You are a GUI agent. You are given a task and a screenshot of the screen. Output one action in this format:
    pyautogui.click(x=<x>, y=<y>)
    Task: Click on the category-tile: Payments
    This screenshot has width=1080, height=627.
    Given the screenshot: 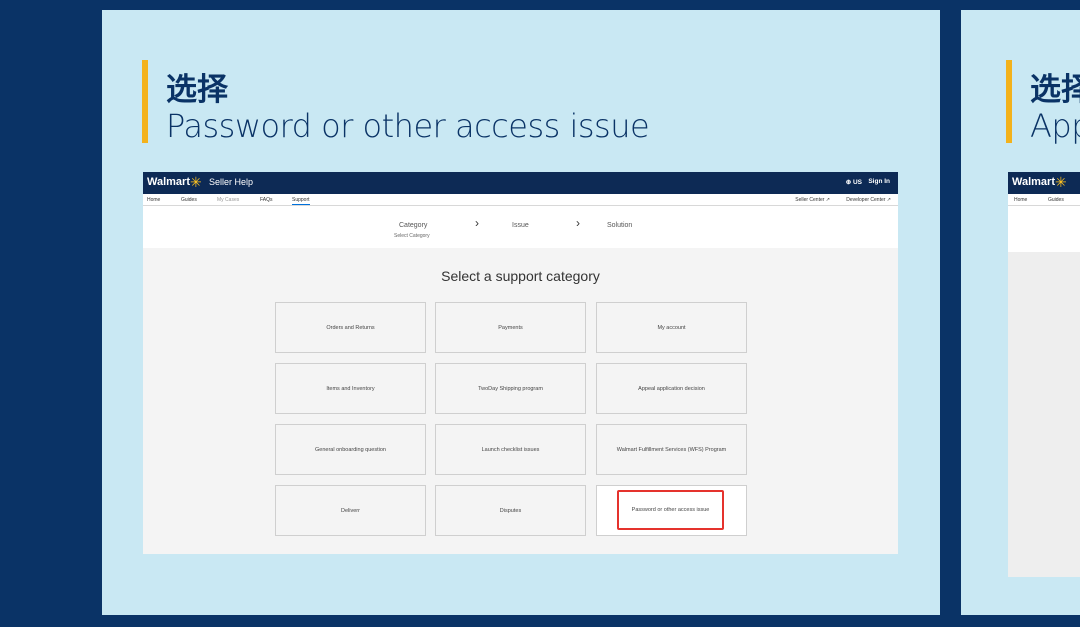 What is the action you would take?
    pyautogui.click(x=510, y=327)
    